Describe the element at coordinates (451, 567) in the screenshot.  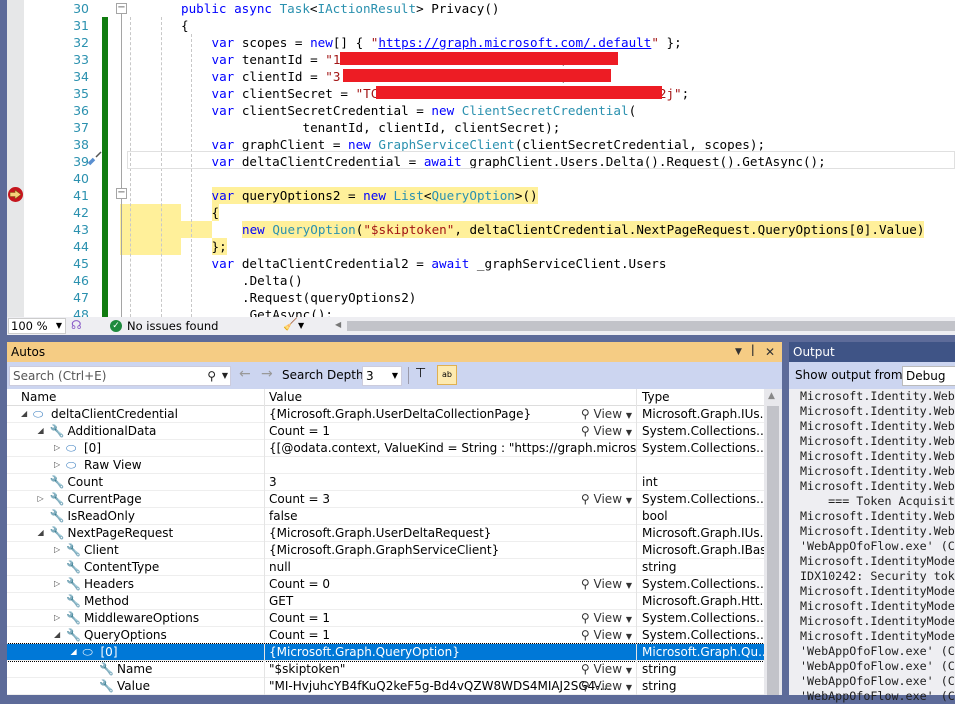
I see `value-cell: null` at that location.